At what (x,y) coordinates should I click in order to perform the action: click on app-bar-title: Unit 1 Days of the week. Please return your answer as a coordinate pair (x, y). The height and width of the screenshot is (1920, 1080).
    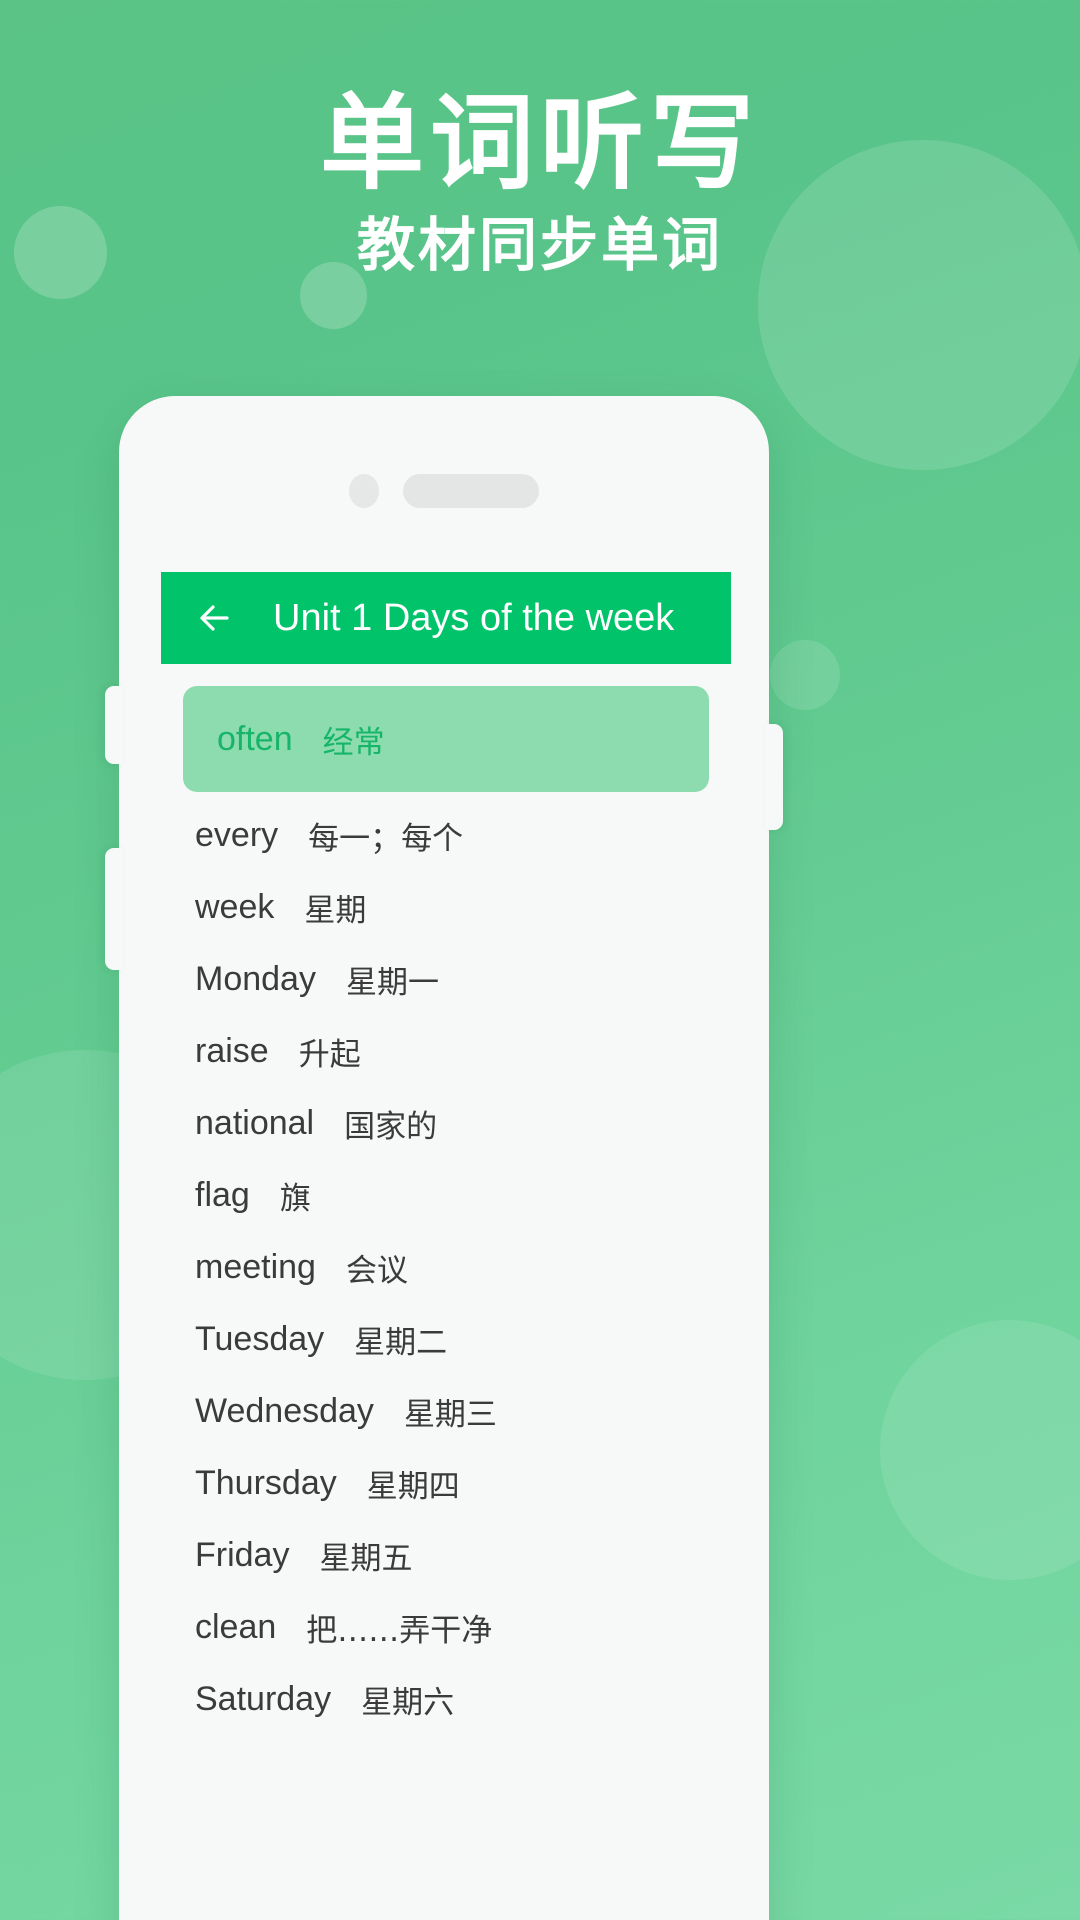
    Looking at the image, I should click on (474, 617).